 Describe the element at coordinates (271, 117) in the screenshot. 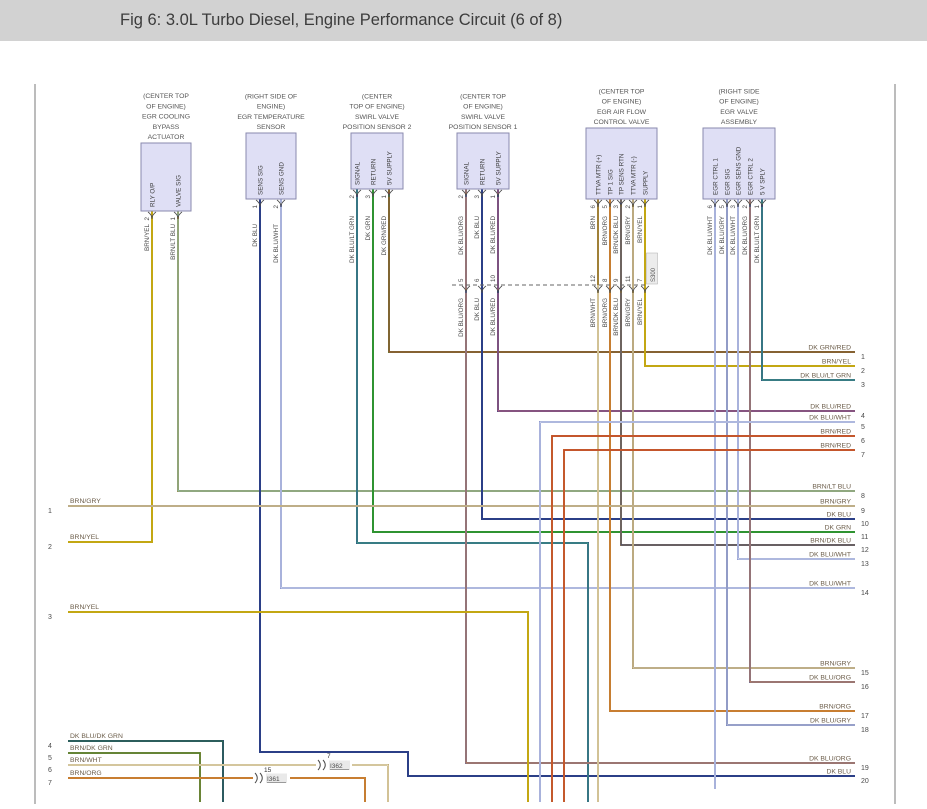

I see `component-caption-line: EGR TEMPERATURE` at that location.